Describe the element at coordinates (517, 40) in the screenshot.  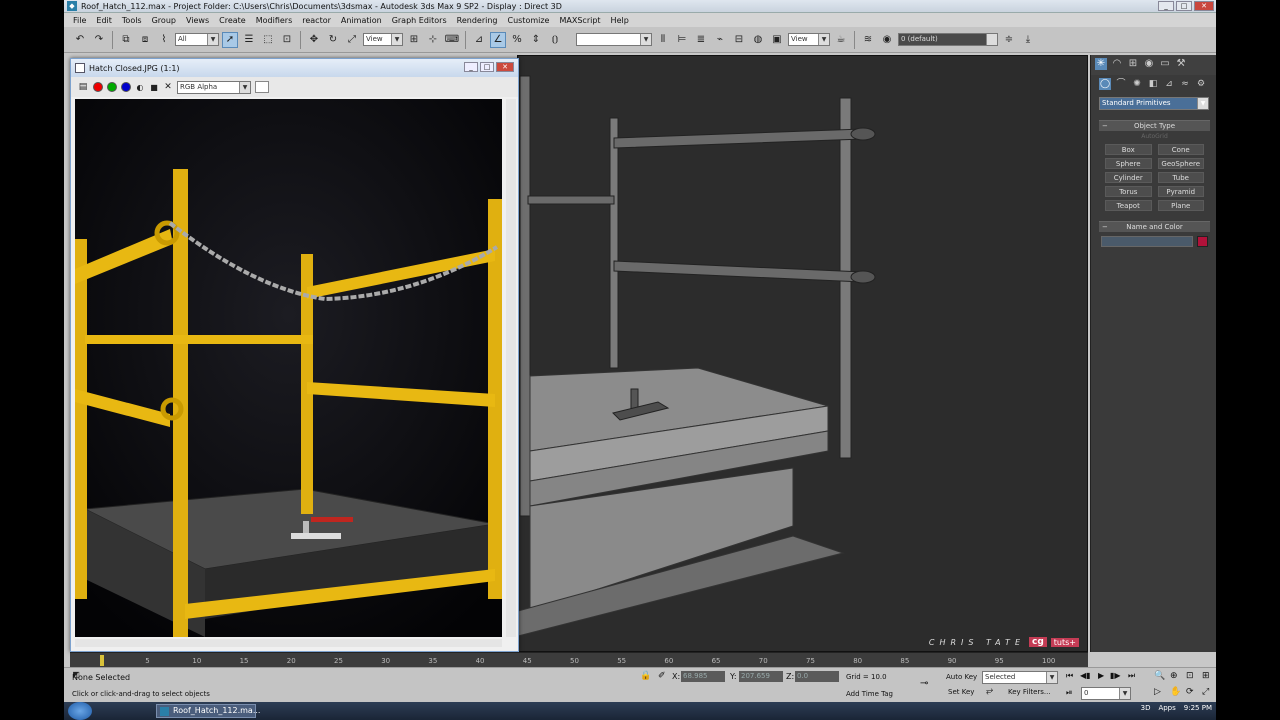
I see `percent-snap-icon: %` at that location.